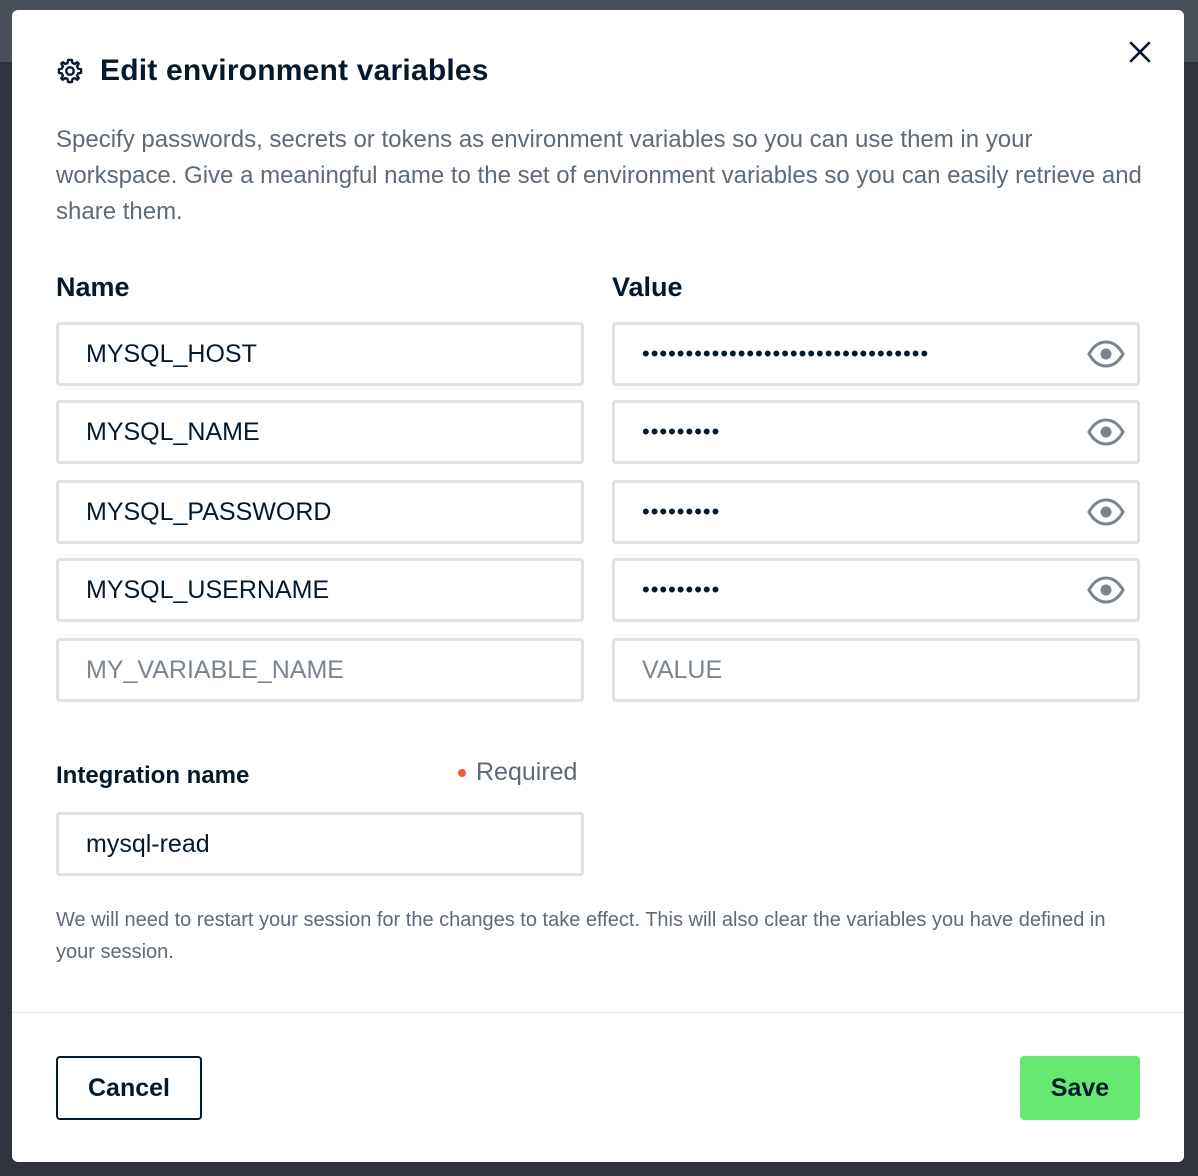 The height and width of the screenshot is (1176, 1198). What do you see at coordinates (333, 670) in the screenshot?
I see `new-variable-name-input` at bounding box center [333, 670].